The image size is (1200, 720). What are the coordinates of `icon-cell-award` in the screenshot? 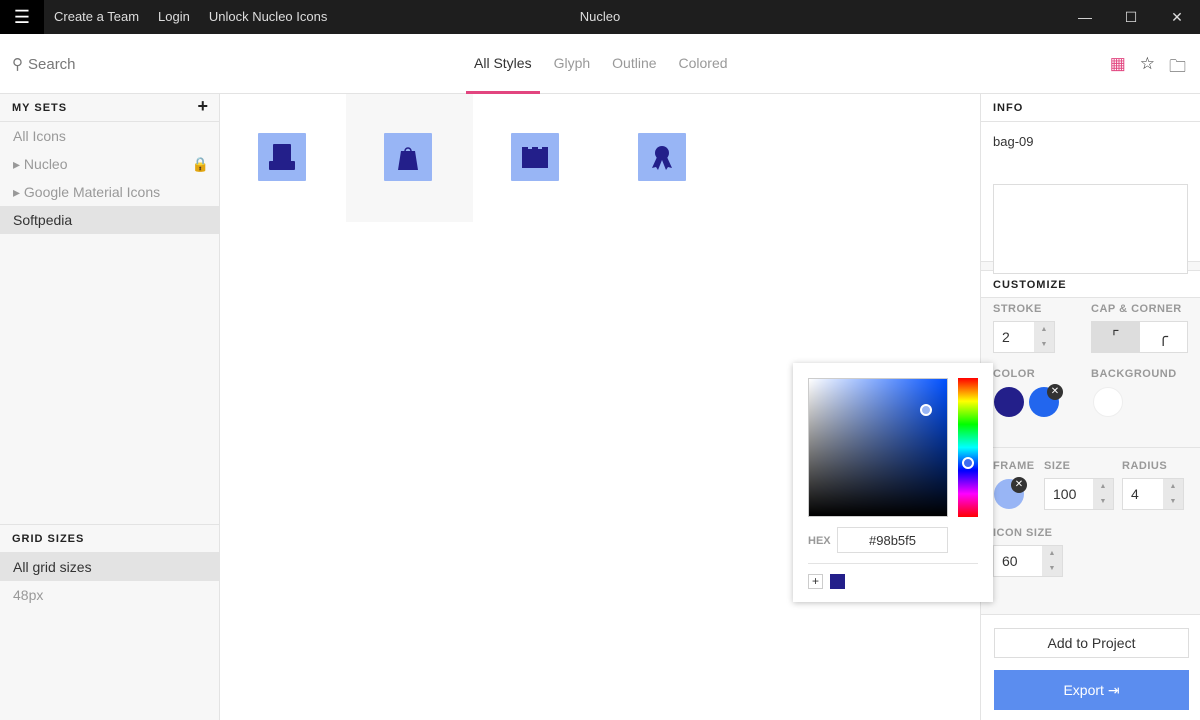 It's located at (663, 158).